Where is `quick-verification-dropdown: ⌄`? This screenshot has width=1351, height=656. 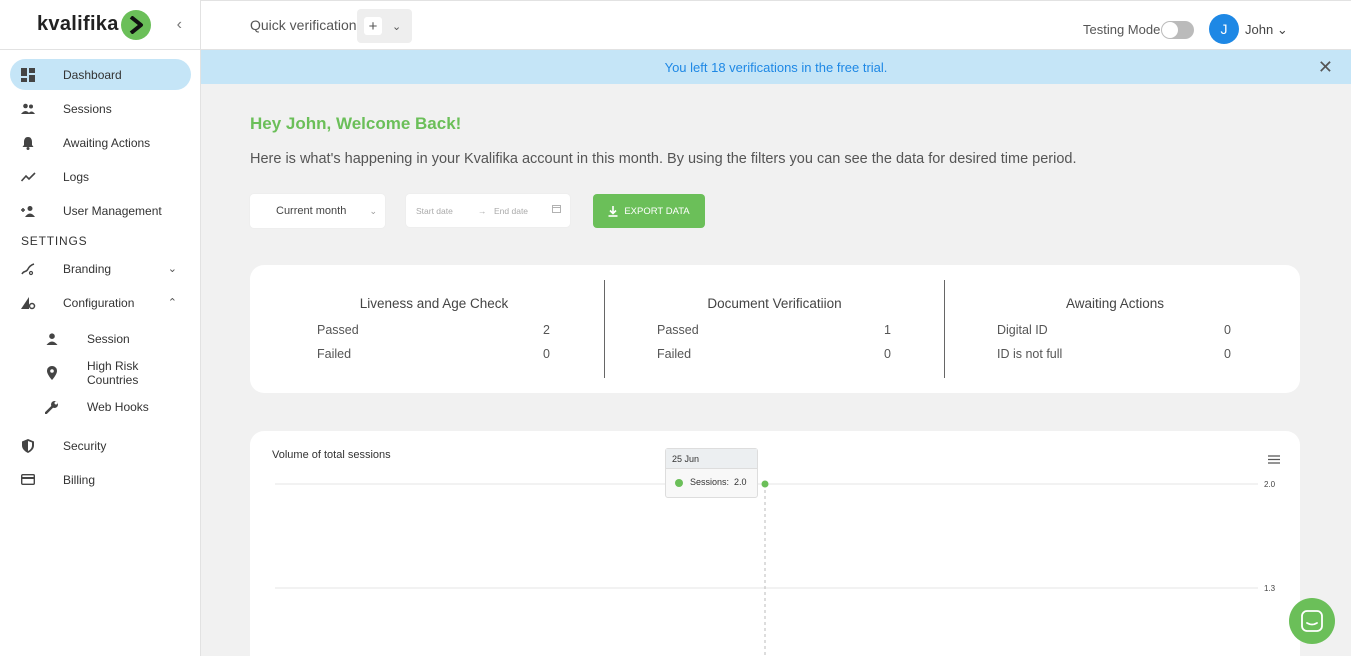 quick-verification-dropdown: ⌄ is located at coordinates (396, 26).